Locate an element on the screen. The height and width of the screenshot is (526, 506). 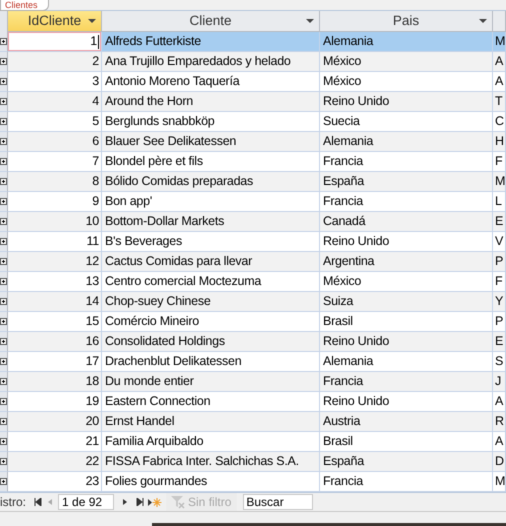
search-field: Buscar is located at coordinates (278, 502).